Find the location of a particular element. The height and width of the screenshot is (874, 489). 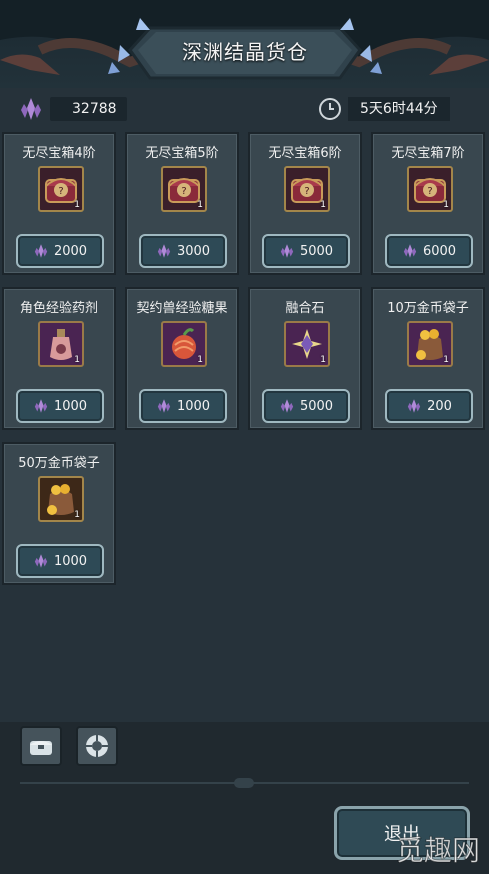

currency-amount: 32788 is located at coordinates (88, 109).